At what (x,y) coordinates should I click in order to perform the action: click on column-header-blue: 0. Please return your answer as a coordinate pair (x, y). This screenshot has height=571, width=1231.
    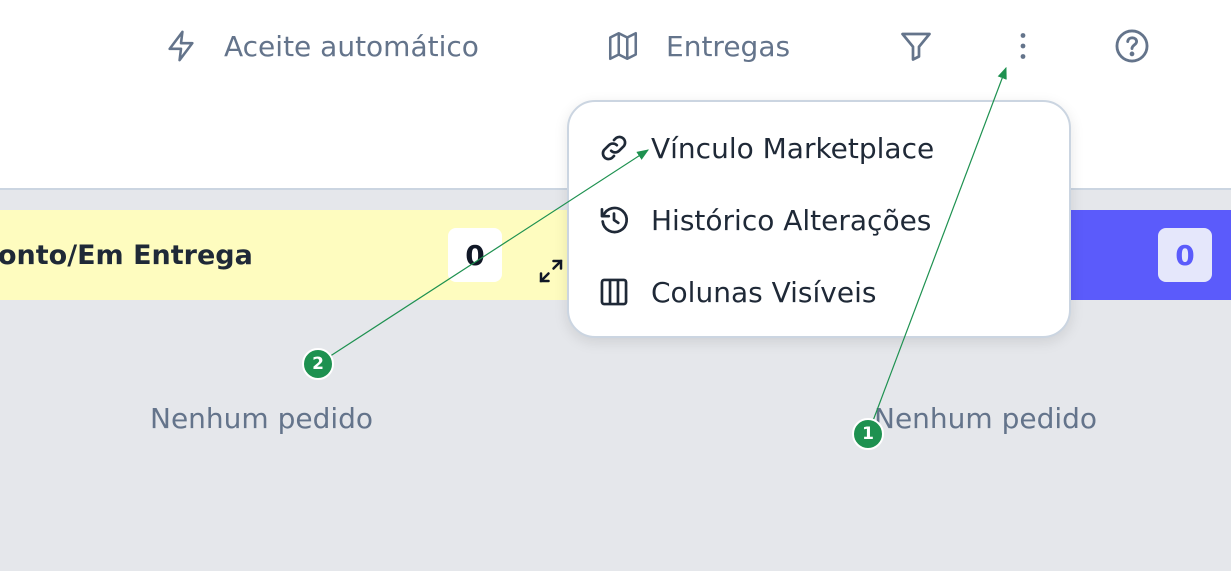
    Looking at the image, I should click on (1145, 255).